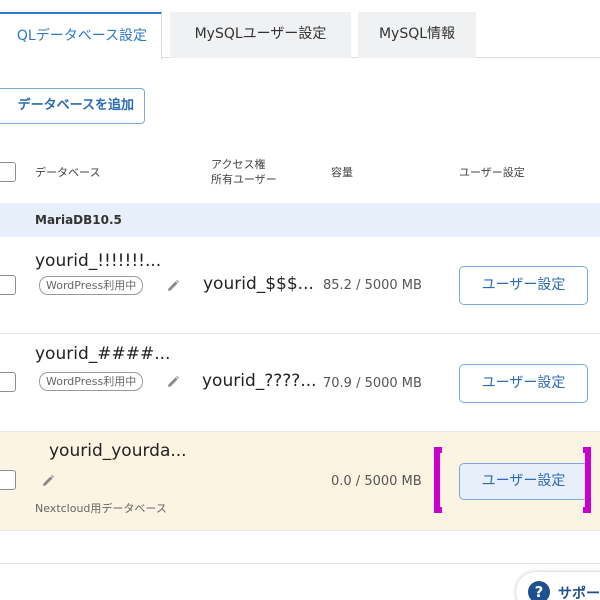 The height and width of the screenshot is (600, 600). I want to click on add-database-button: データベースを追加, so click(72, 106).